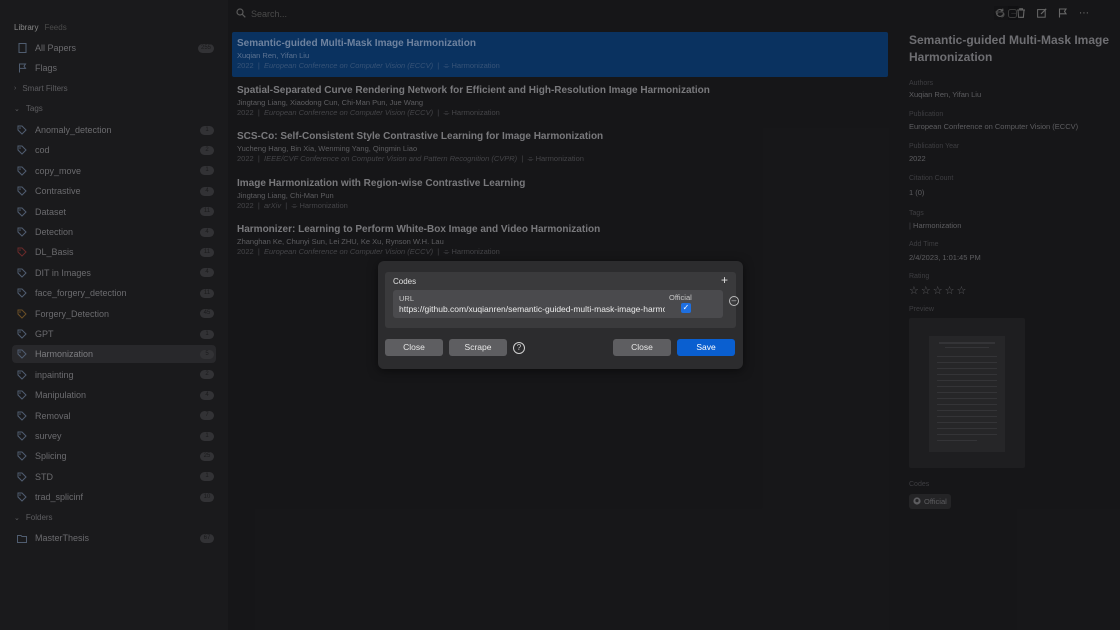 This screenshot has height=630, width=1120. What do you see at coordinates (706, 347) in the screenshot?
I see `save-button: Save` at bounding box center [706, 347].